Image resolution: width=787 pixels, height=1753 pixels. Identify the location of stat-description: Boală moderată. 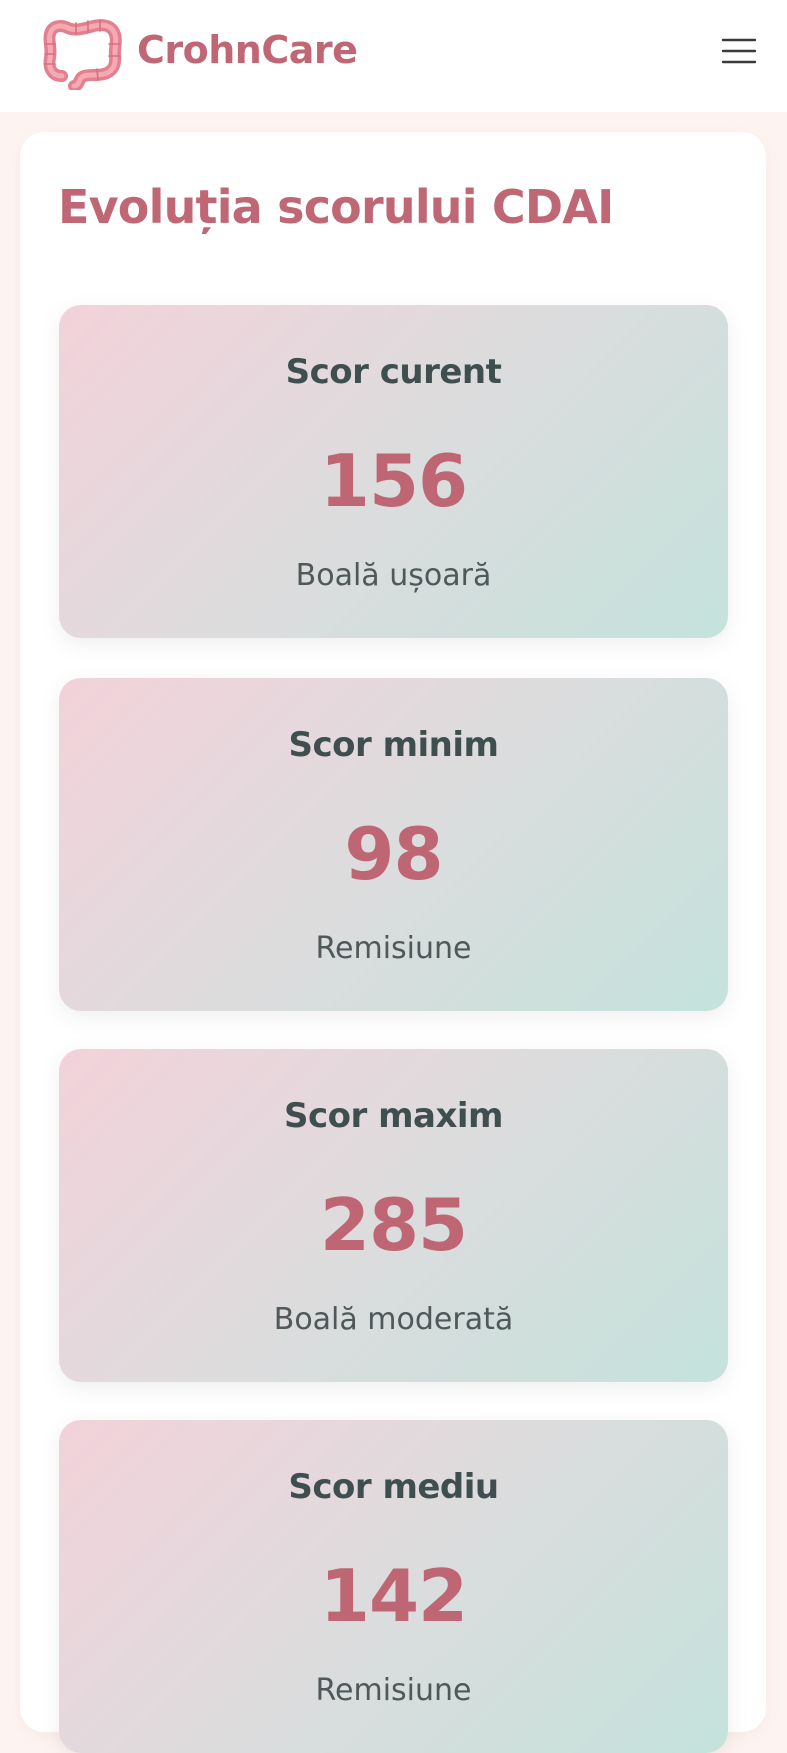
(393, 1319).